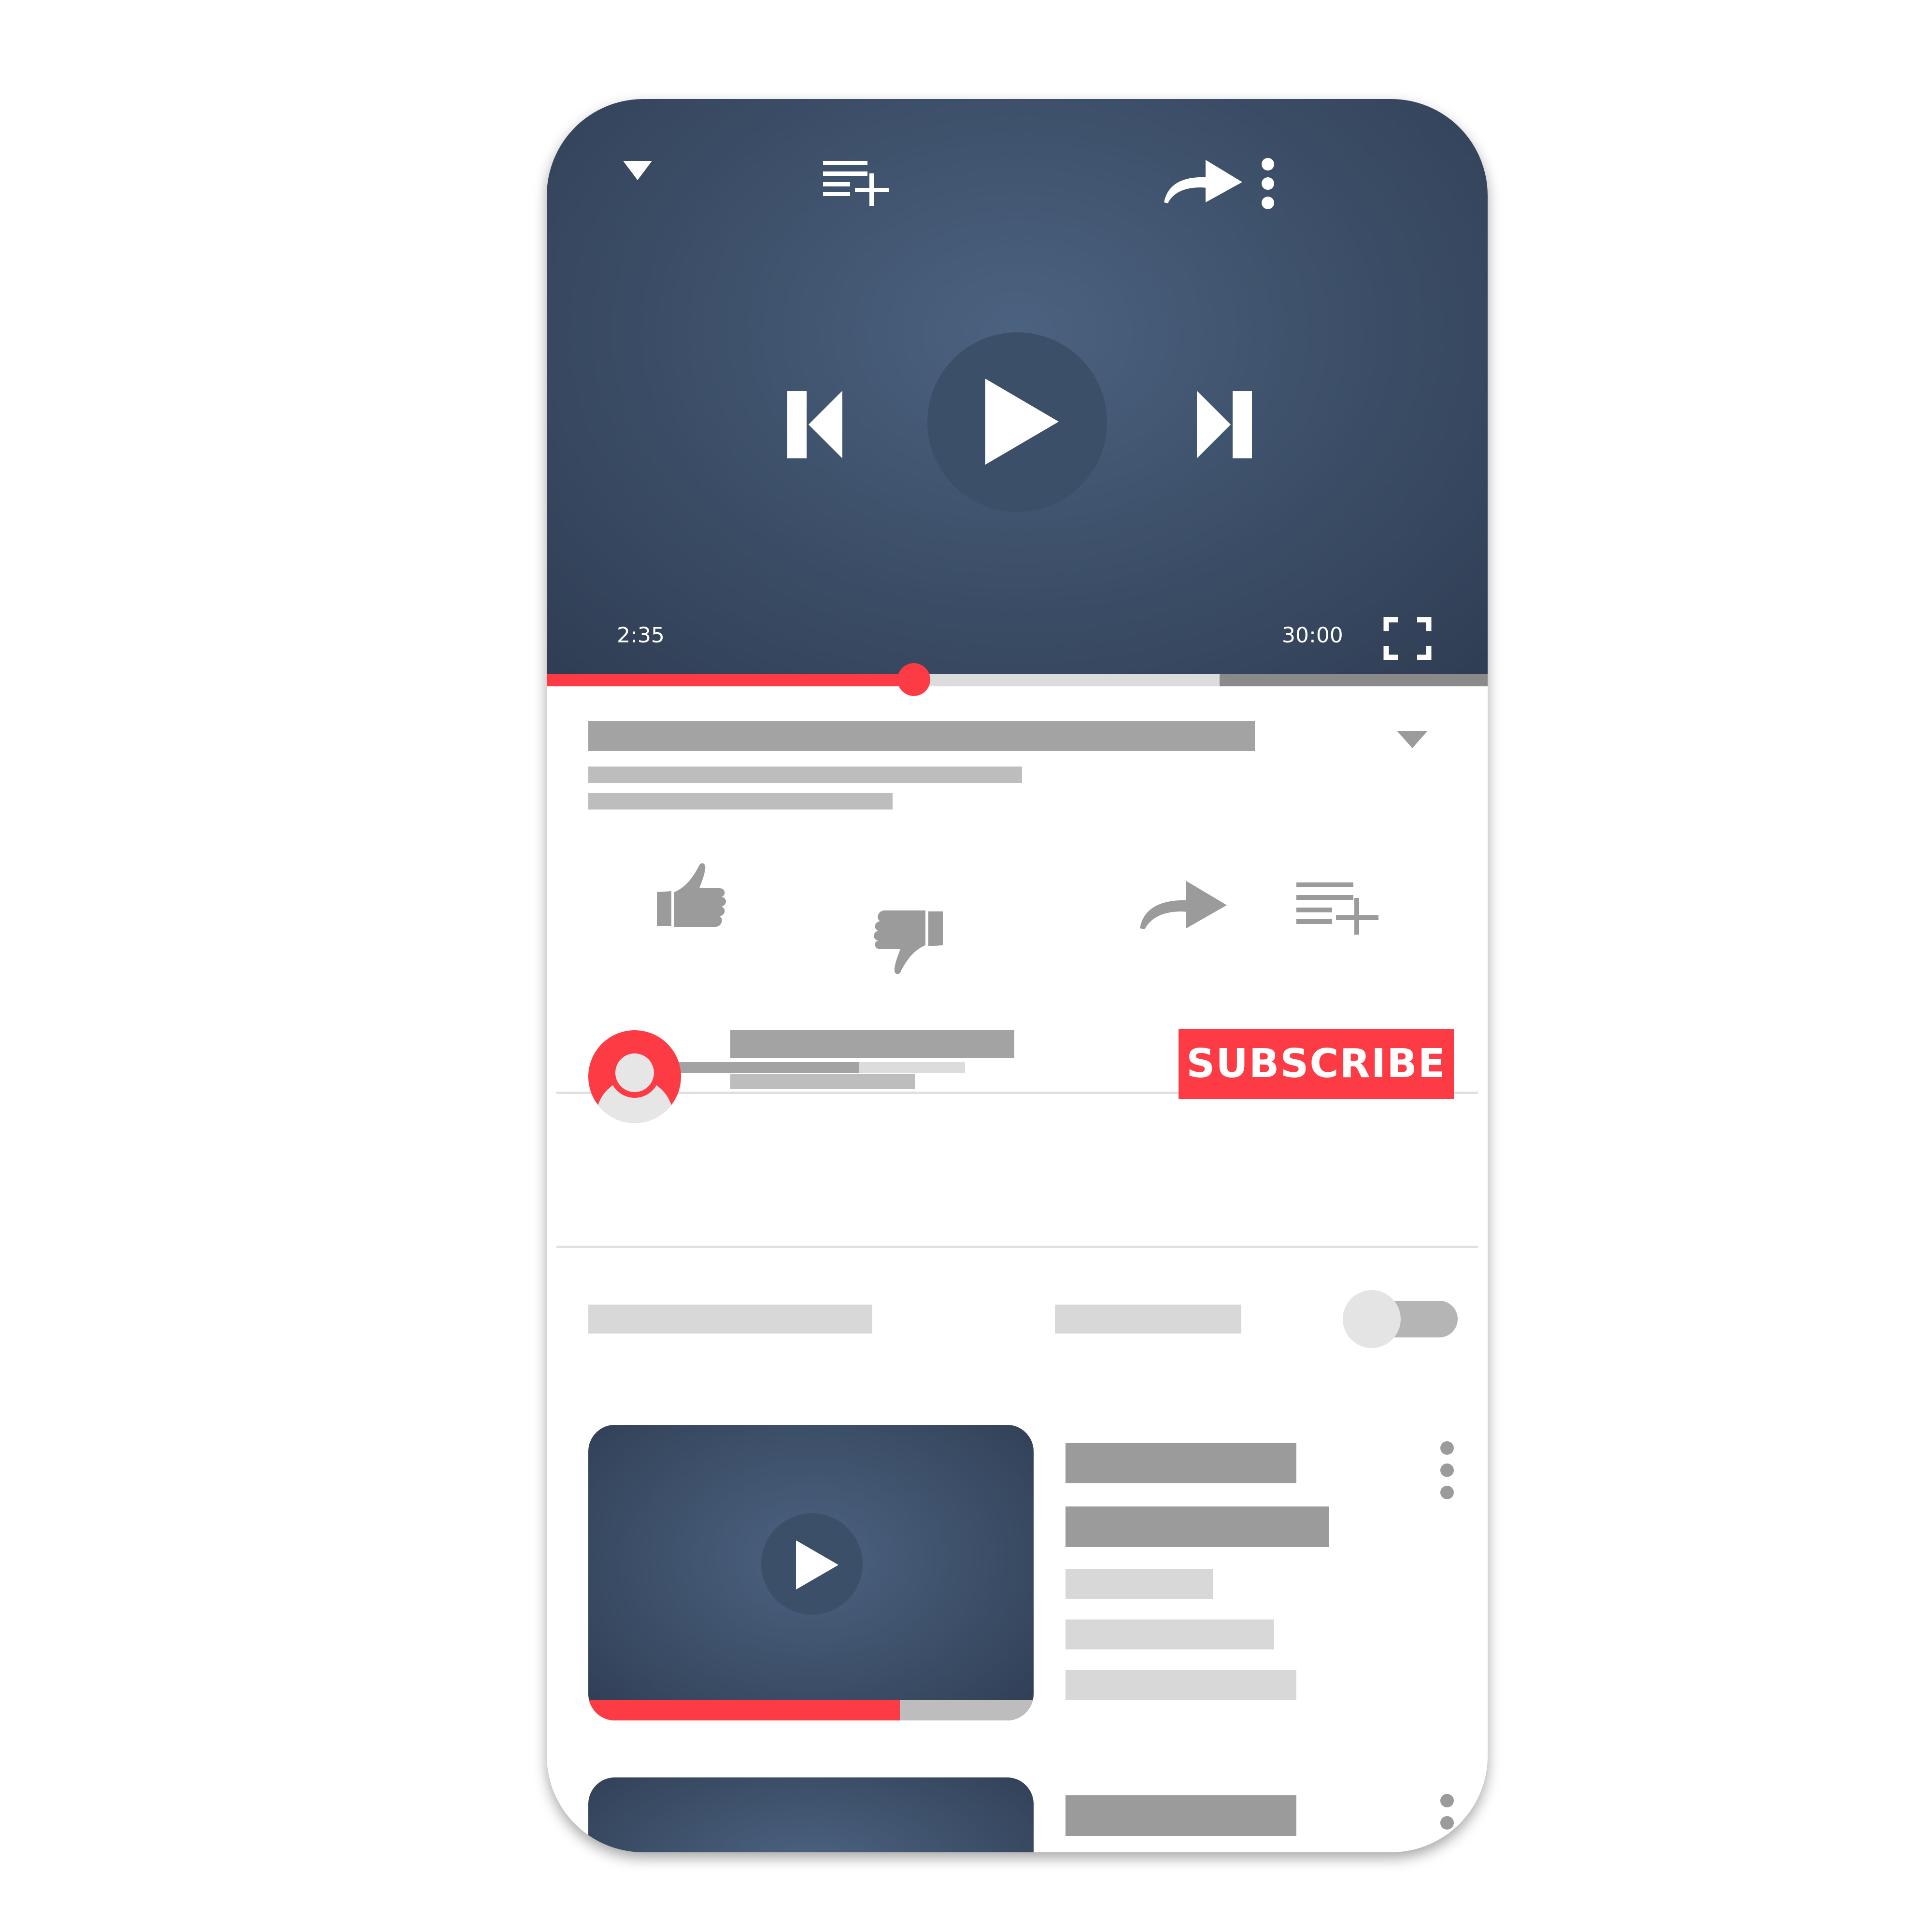 The image size is (1932, 1932). I want to click on video-title-placeholder, so click(921, 736).